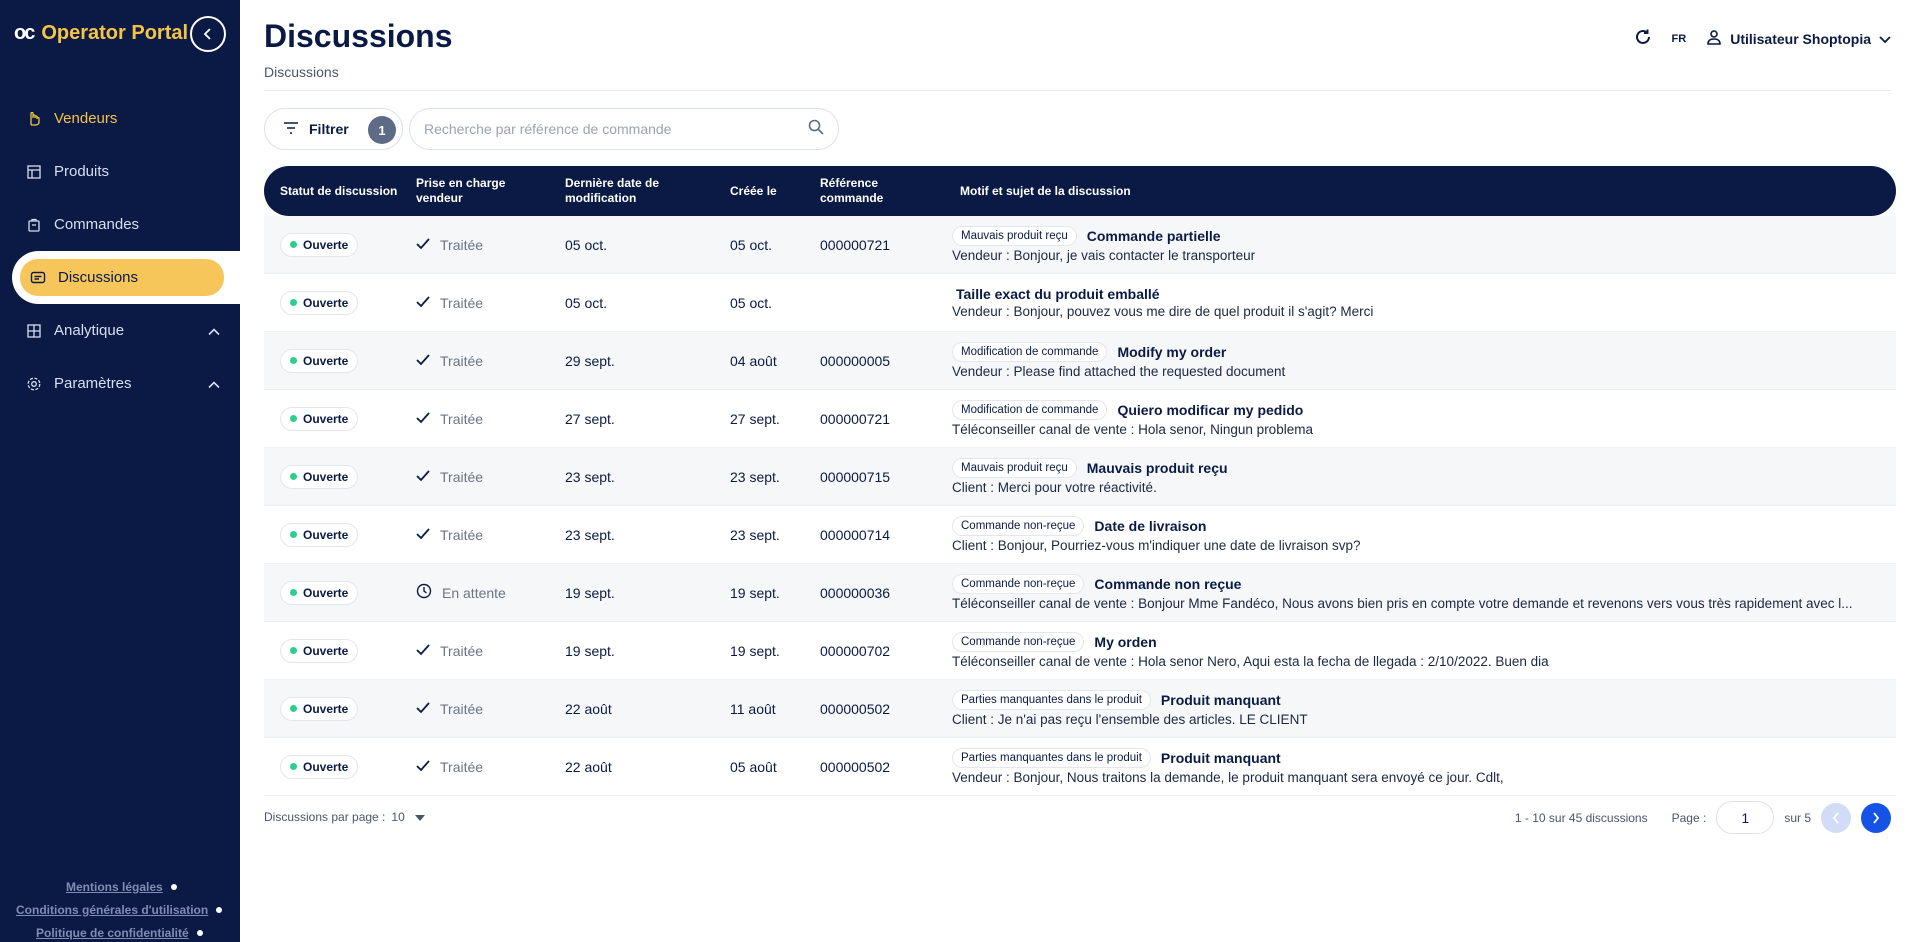 This screenshot has width=1911, height=942. I want to click on sidebar-item-commandes: Commandes, so click(120, 224).